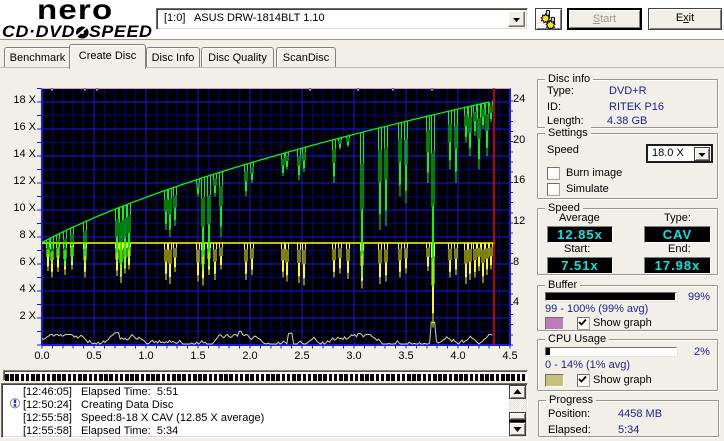 The width and height of the screenshot is (724, 441). What do you see at coordinates (457, 356) in the screenshot?
I see `svg-text: 4.0` at bounding box center [457, 356].